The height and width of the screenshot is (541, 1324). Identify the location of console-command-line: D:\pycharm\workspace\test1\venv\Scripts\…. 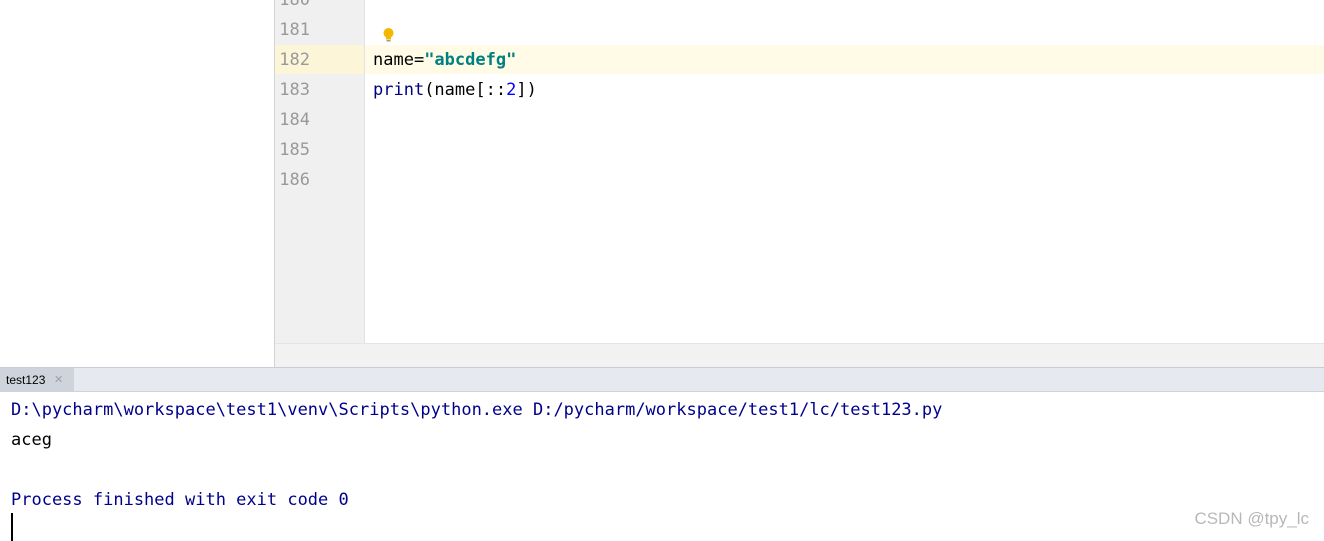
(477, 410).